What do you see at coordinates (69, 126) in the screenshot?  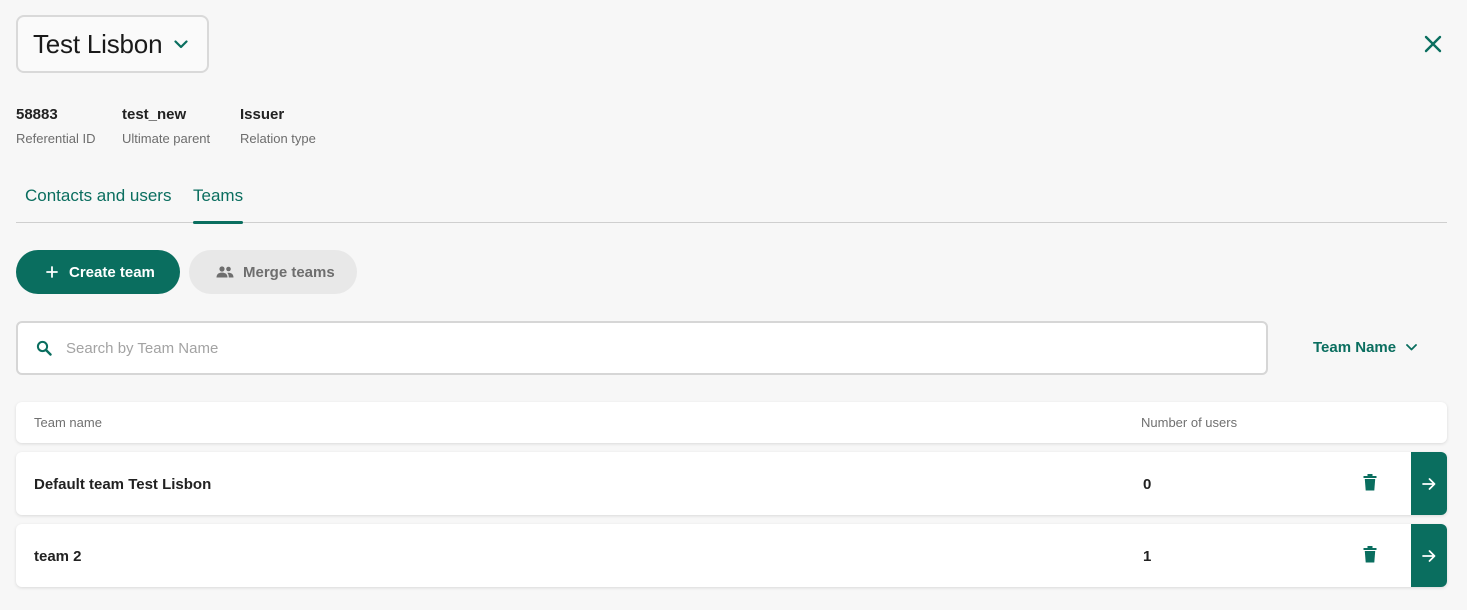 I see `referential-id: 58883 Referential ID` at bounding box center [69, 126].